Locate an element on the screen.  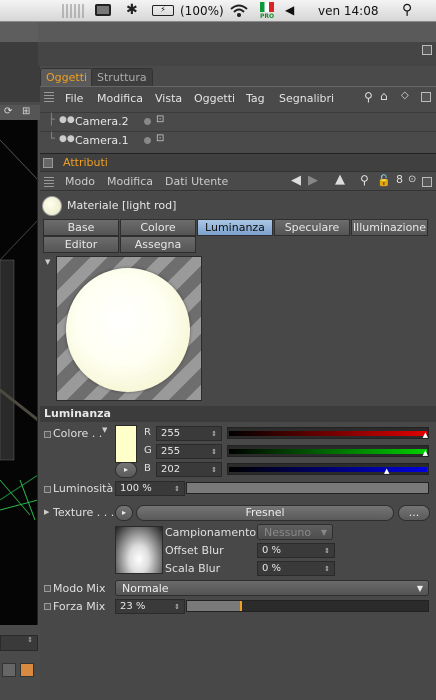
material-preview is located at coordinates (129, 328).